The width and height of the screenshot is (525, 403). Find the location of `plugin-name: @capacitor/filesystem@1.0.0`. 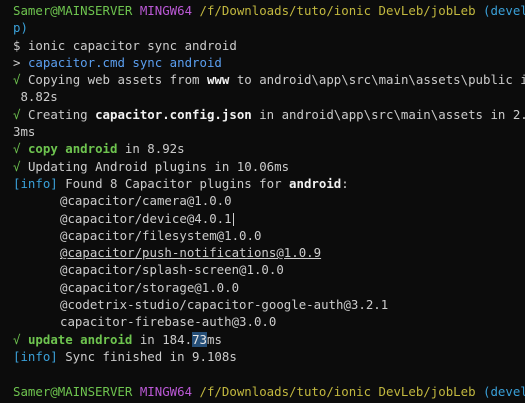

plugin-name: @capacitor/filesystem@1.0.0 is located at coordinates (161, 235).